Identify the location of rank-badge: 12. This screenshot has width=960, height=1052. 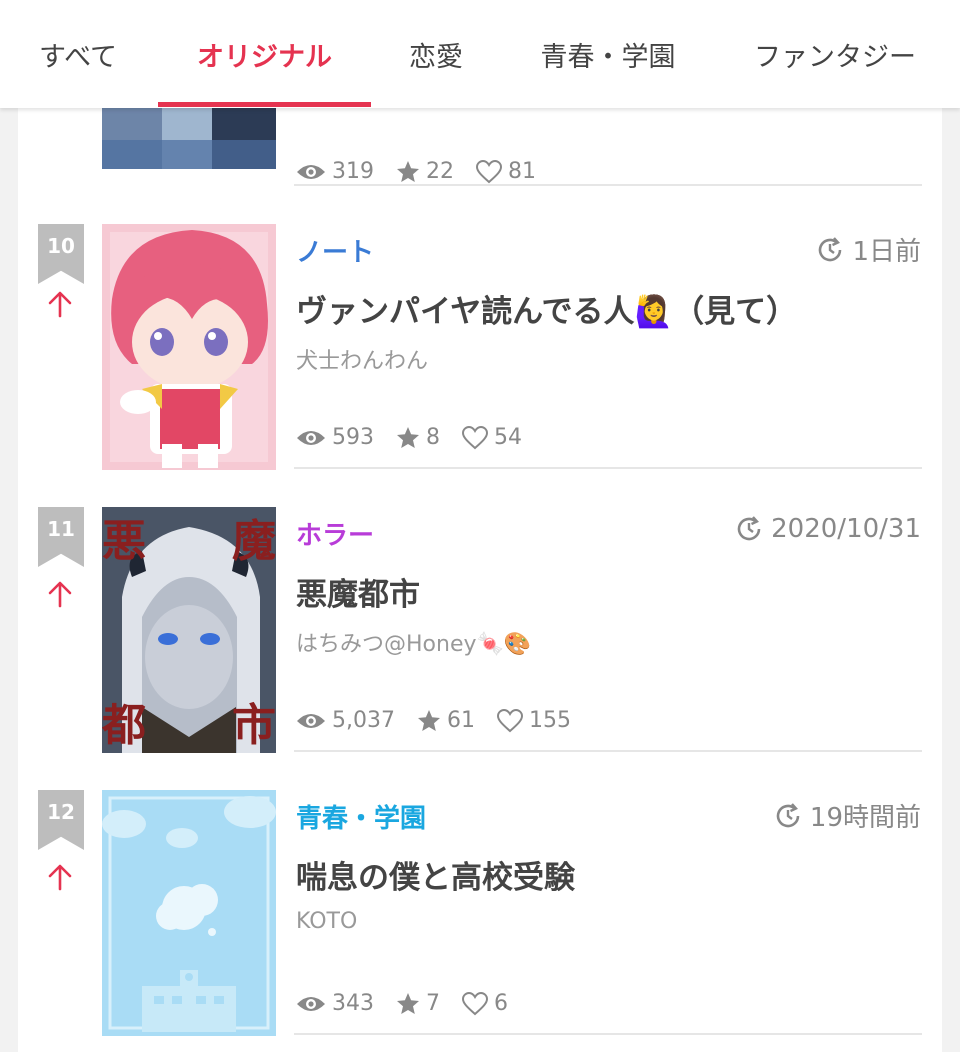
(61, 820).